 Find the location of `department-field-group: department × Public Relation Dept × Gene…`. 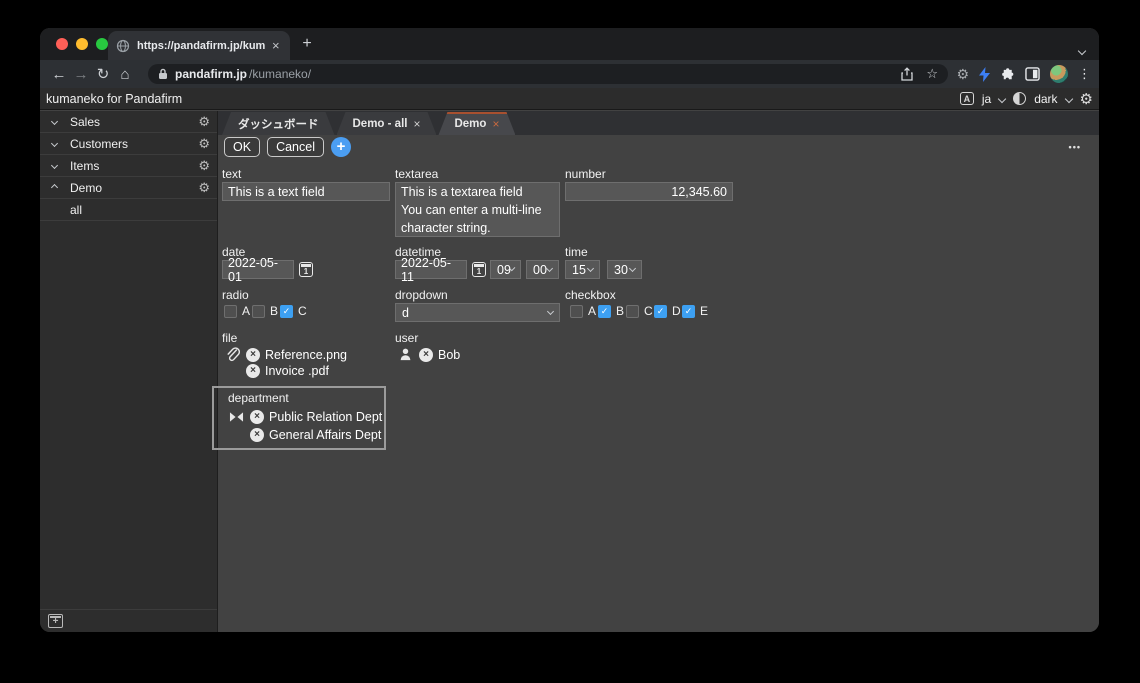

department-field-group: department × Public Relation Dept × Gene… is located at coordinates (299, 418).